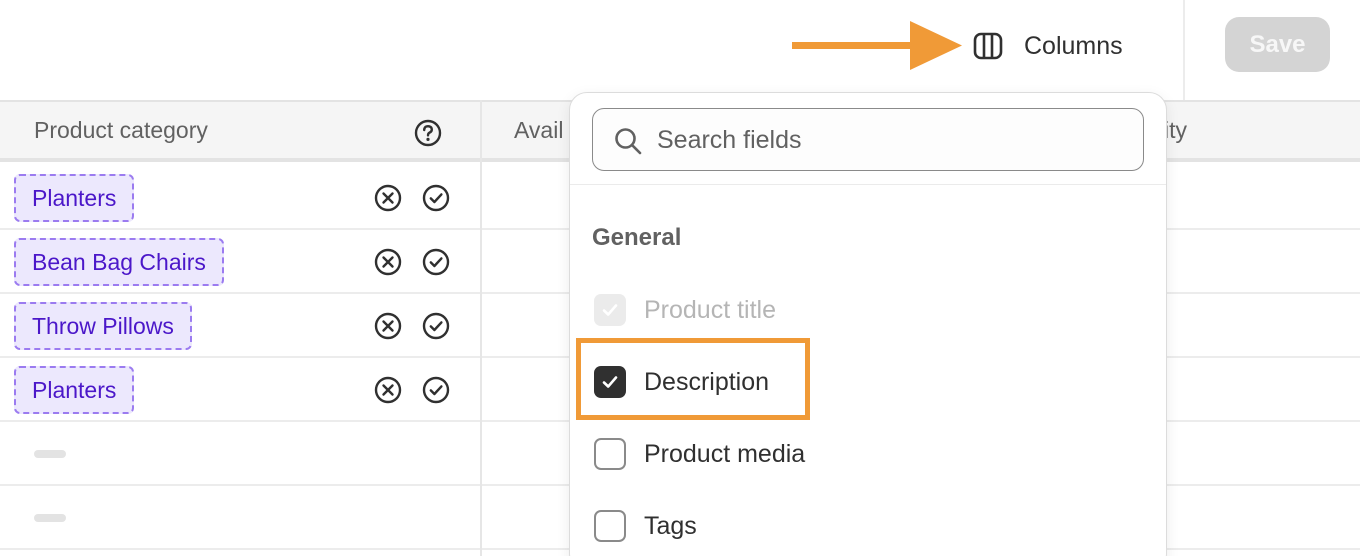  I want to click on search-field, so click(868, 139).